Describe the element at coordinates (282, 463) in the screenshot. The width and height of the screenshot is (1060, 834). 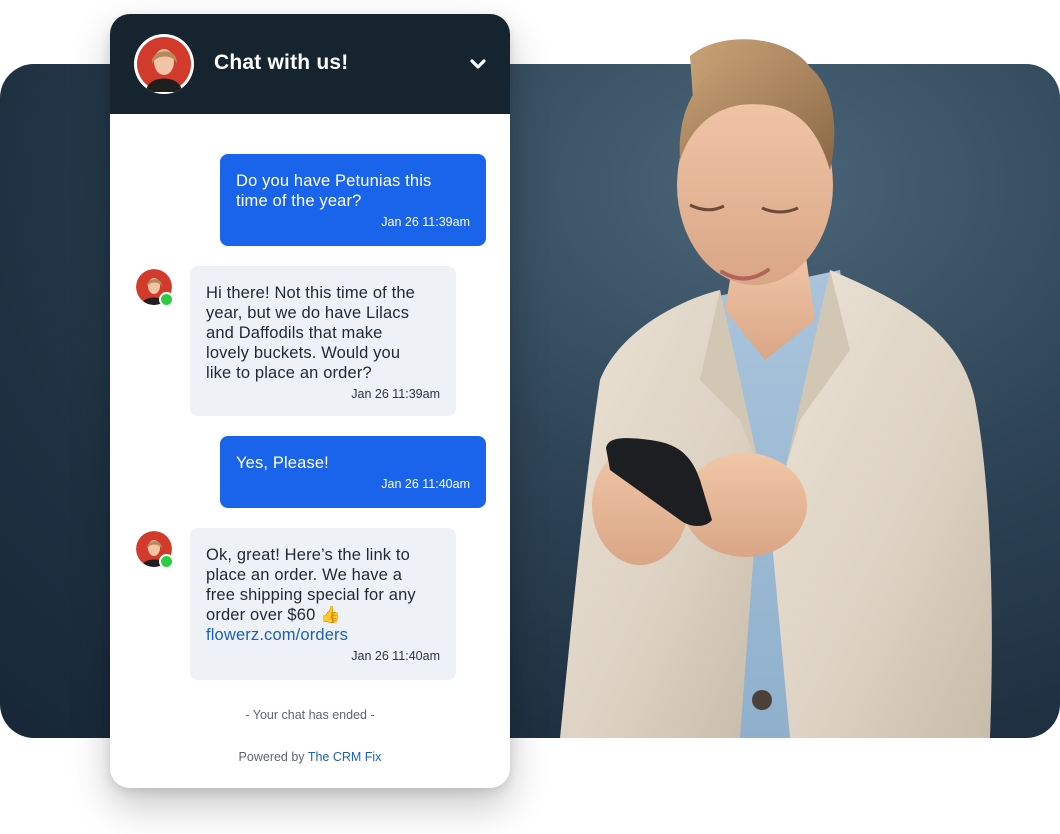
I see `message-text: Yes, Please!` at that location.